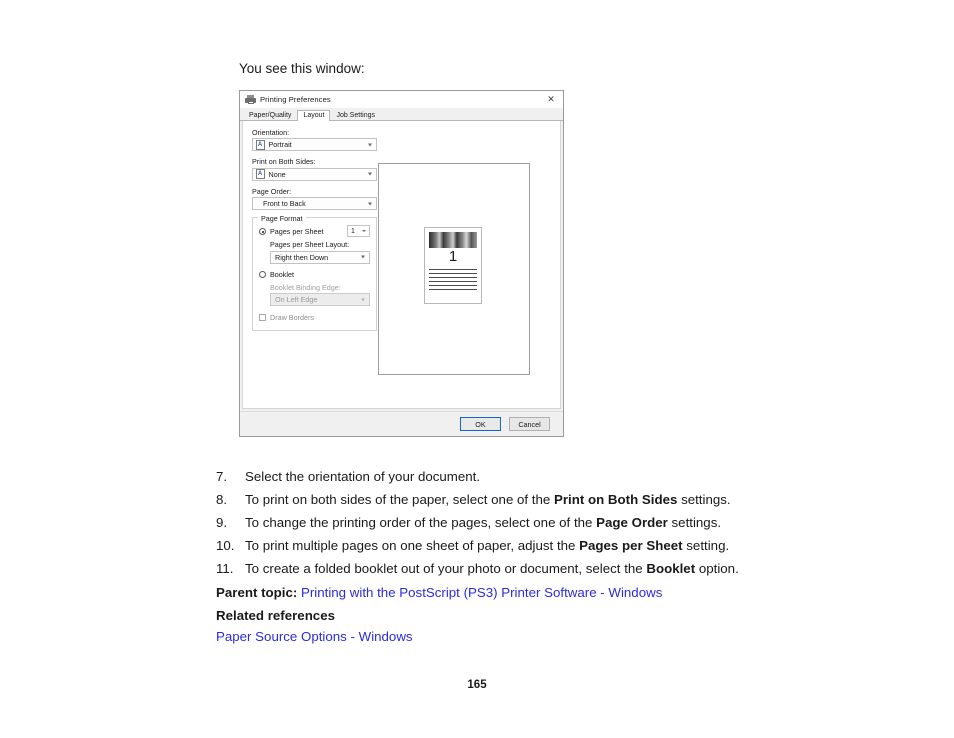 Image resolution: width=954 pixels, height=738 pixels. I want to click on orientation-label: Orientation:, so click(271, 132).